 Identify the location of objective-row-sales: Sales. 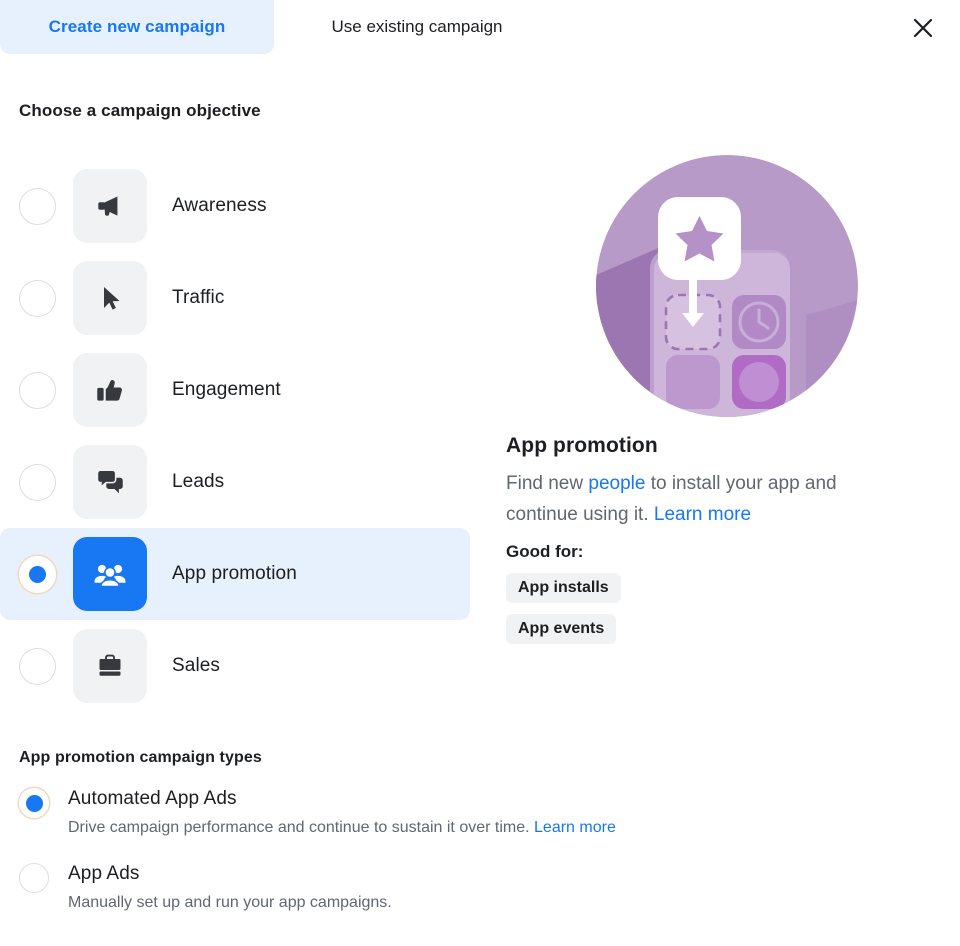
(235, 666).